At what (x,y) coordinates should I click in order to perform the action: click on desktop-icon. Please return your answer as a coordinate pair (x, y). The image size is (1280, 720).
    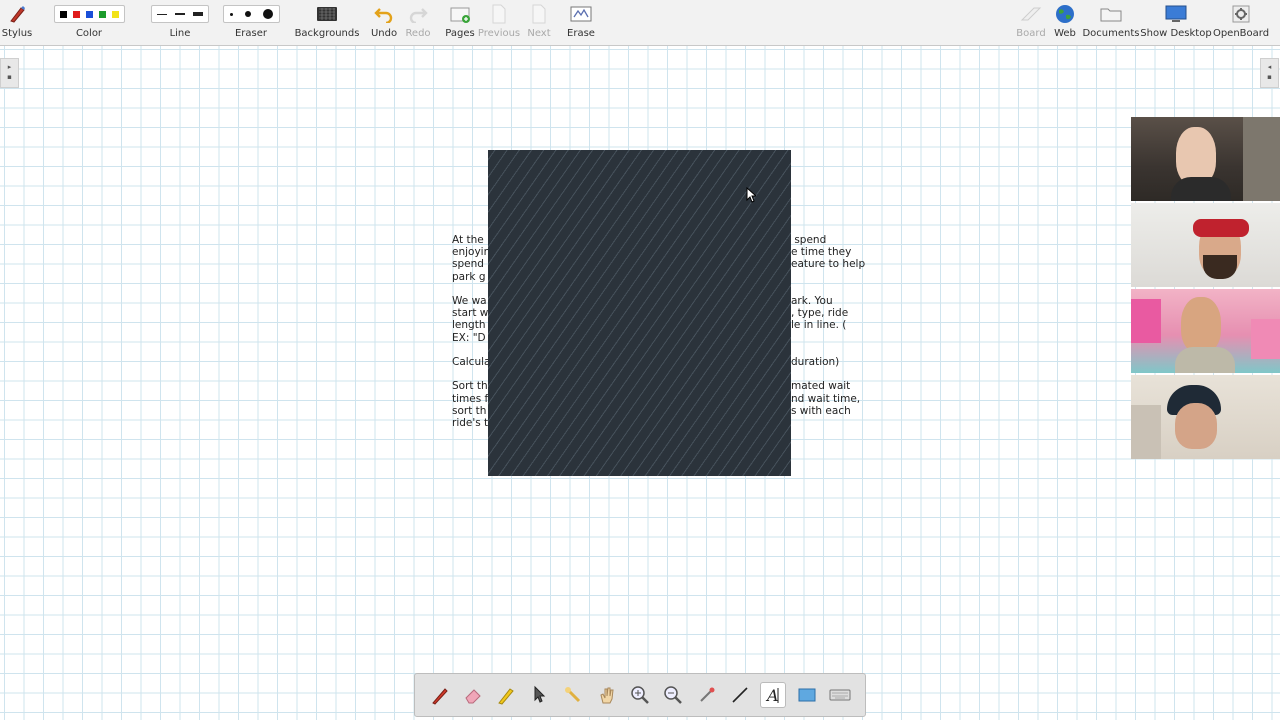
    Looking at the image, I should click on (1176, 13).